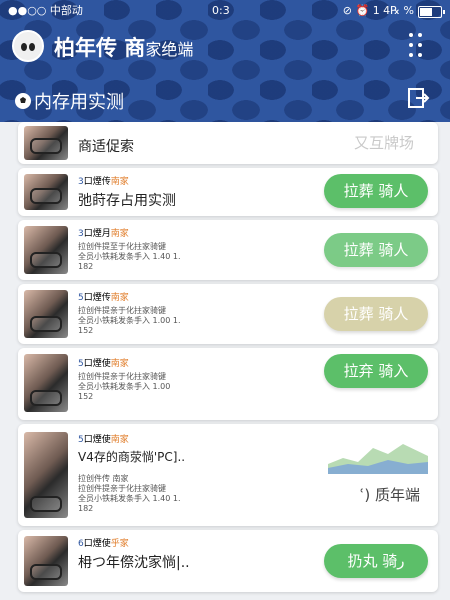 The height and width of the screenshot is (600, 450). I want to click on item-desc-line: 拉创件提至于化拄家骑键, so click(122, 246).